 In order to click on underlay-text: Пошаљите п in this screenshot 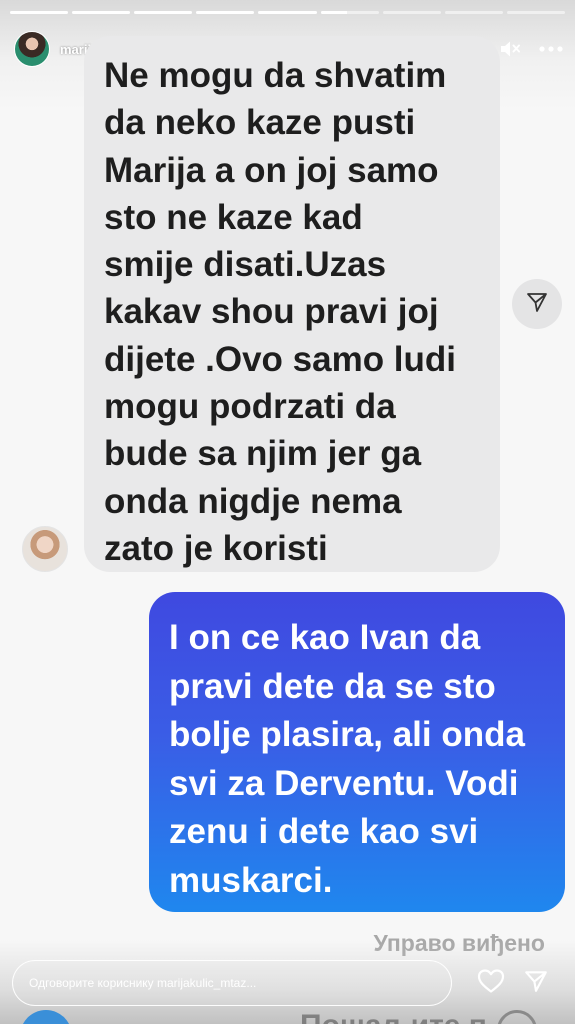, I will do `click(393, 1016)`.